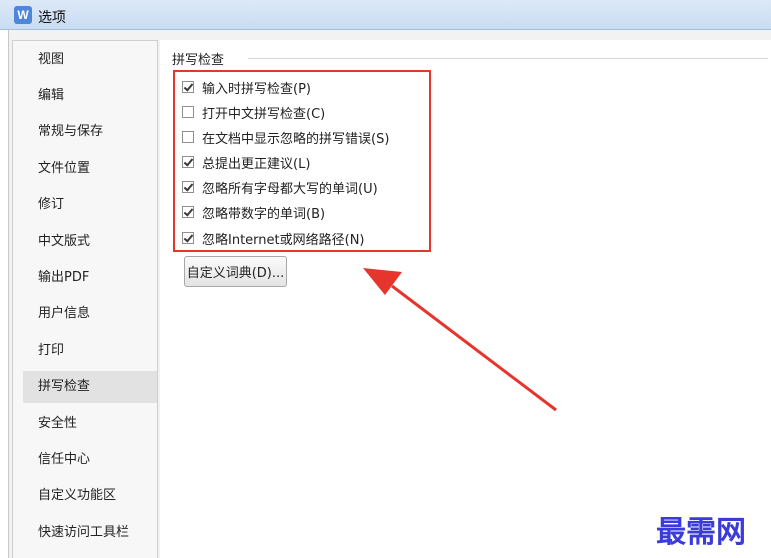  Describe the element at coordinates (90, 60) in the screenshot. I see `nav-item-view: 视图` at that location.